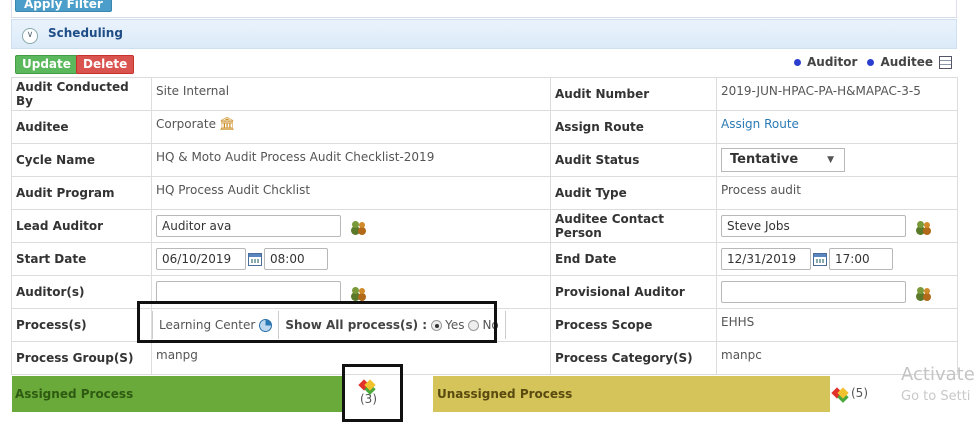 This screenshot has width=974, height=422. What do you see at coordinates (798, 62) in the screenshot?
I see `auditor-dot-icon` at bounding box center [798, 62].